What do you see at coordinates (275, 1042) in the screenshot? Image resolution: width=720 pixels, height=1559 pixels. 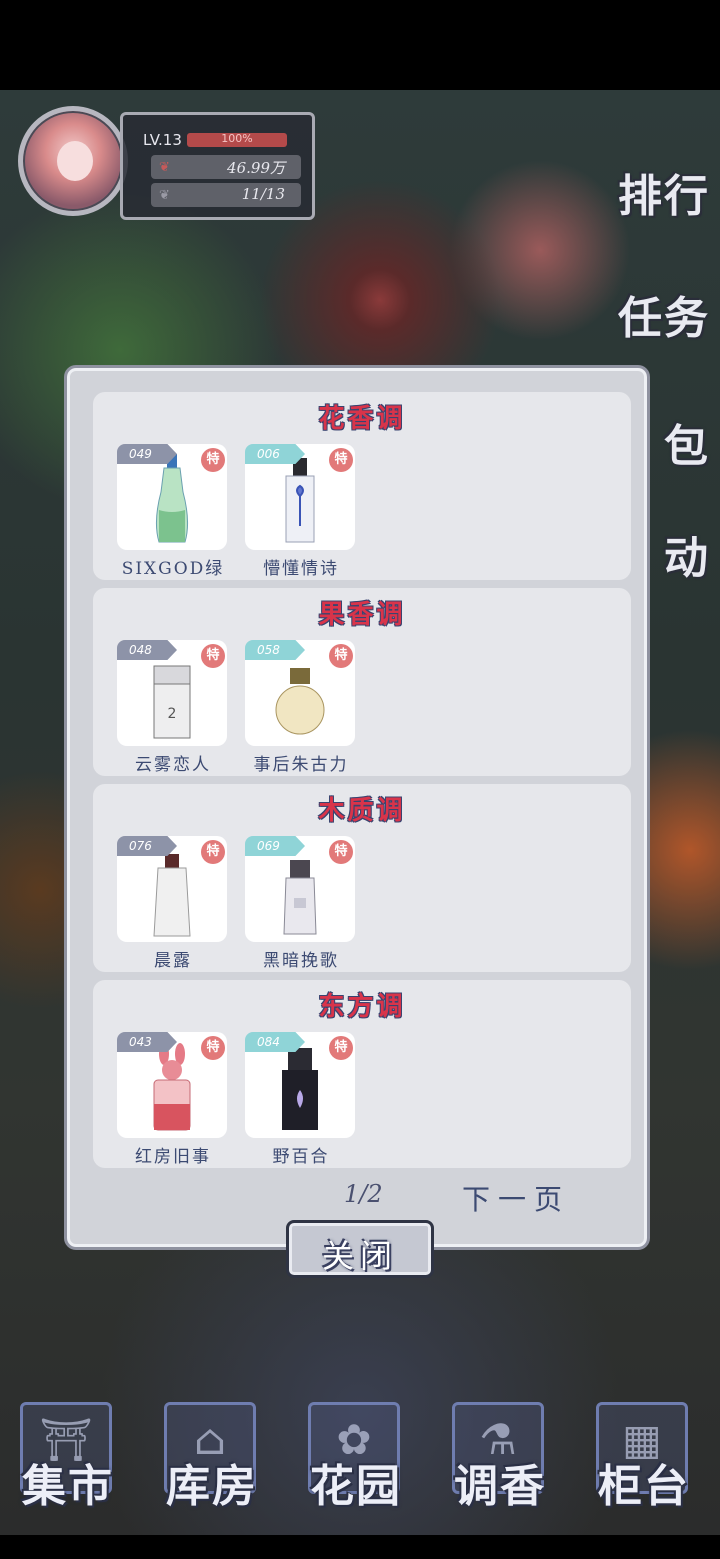 I see `item-number: 084` at bounding box center [275, 1042].